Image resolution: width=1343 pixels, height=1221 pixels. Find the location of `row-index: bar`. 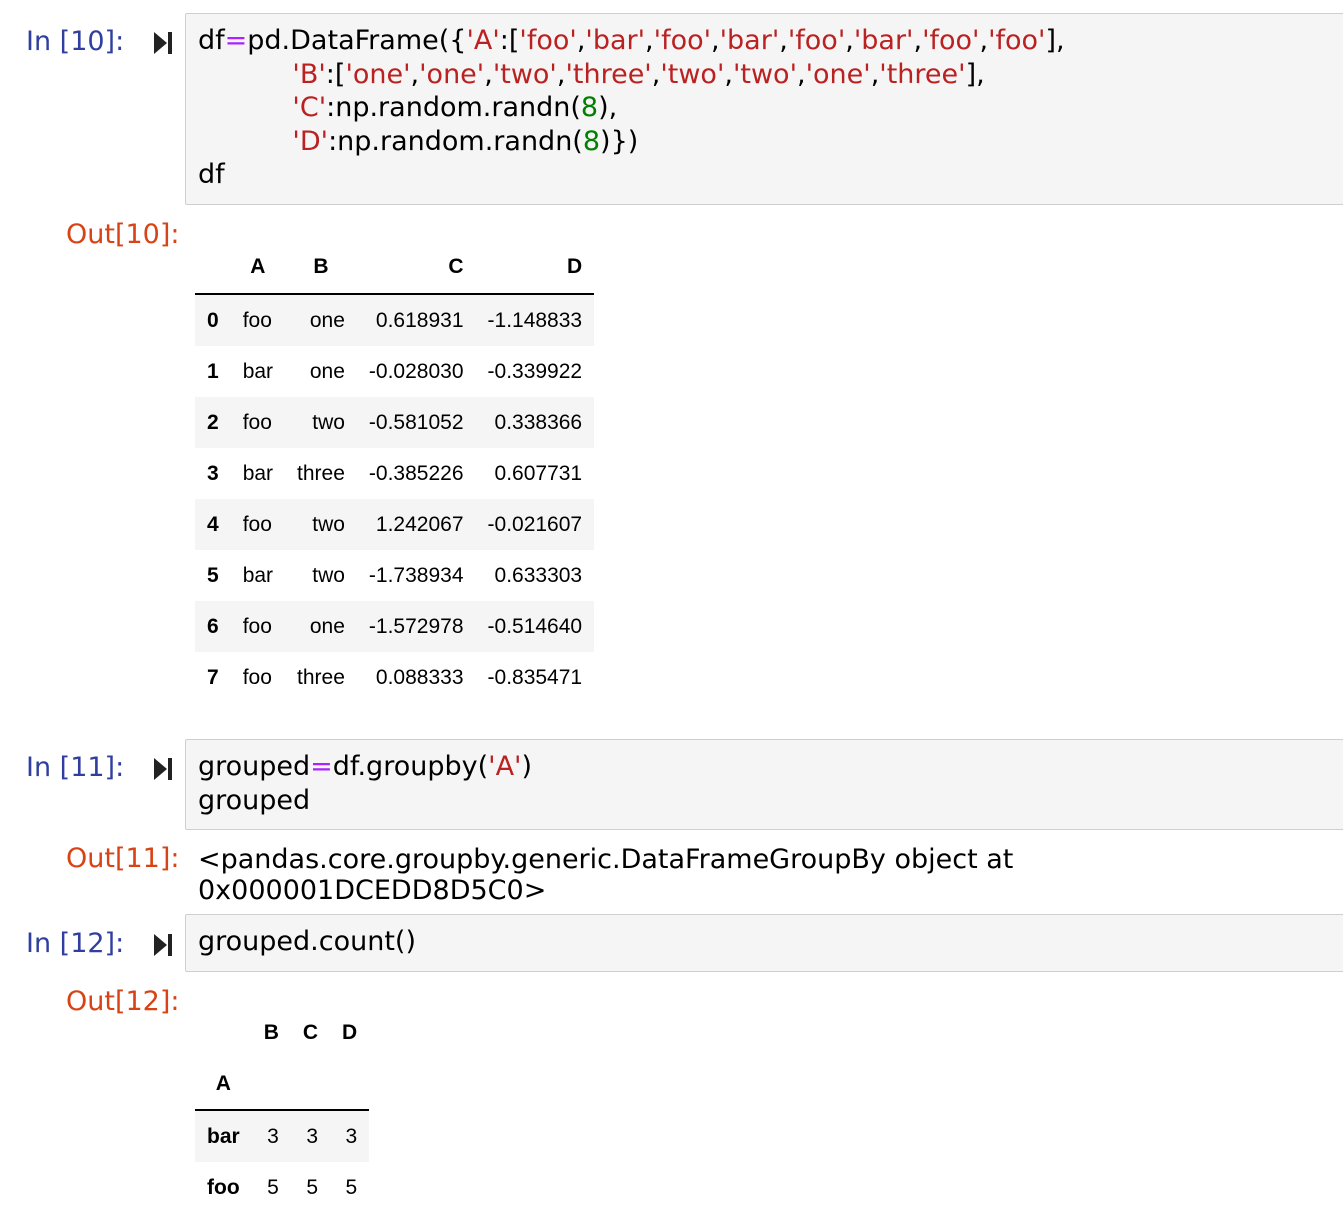

row-index: bar is located at coordinates (223, 1136).